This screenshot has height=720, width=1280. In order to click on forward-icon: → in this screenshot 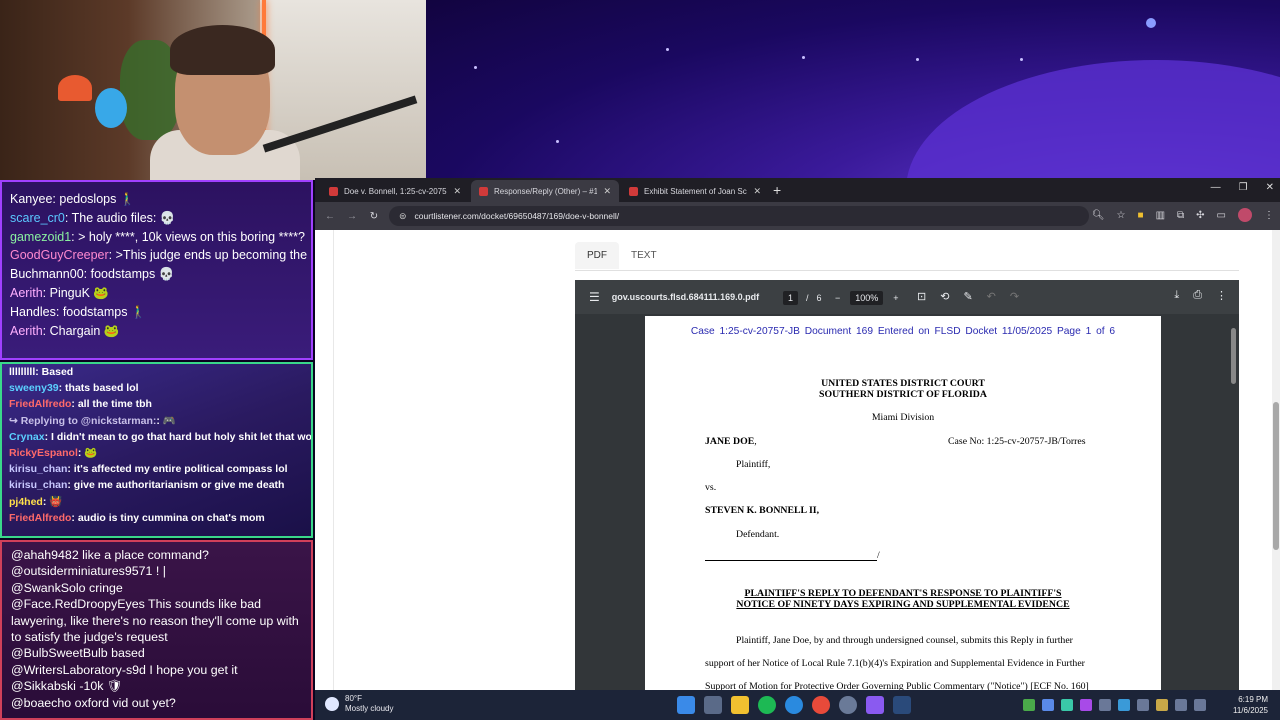, I will do `click(352, 216)`.